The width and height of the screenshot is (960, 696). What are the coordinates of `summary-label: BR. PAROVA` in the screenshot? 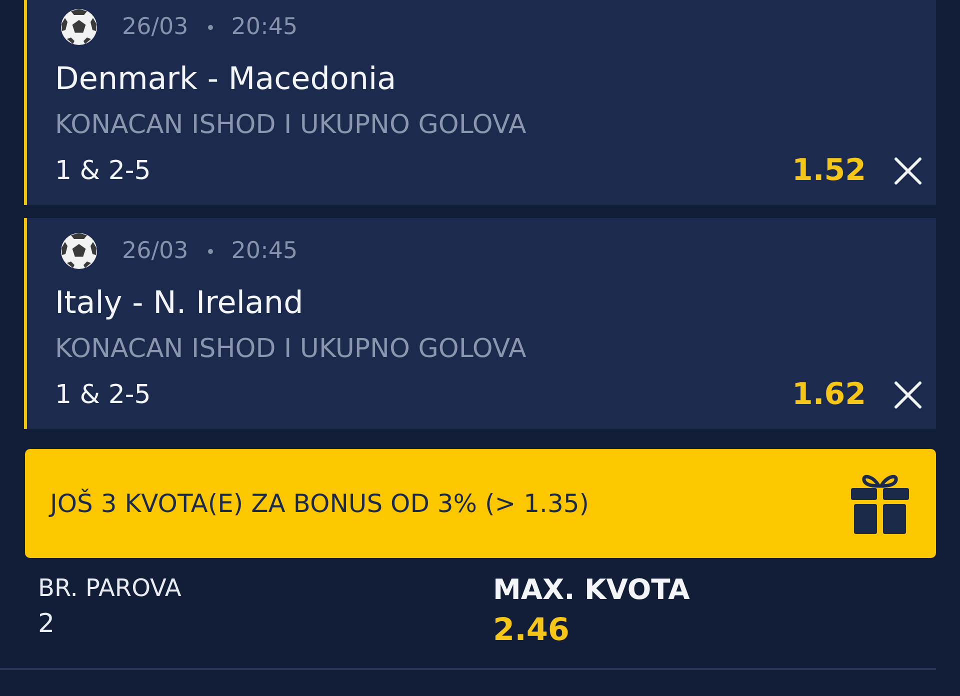 It's located at (110, 588).